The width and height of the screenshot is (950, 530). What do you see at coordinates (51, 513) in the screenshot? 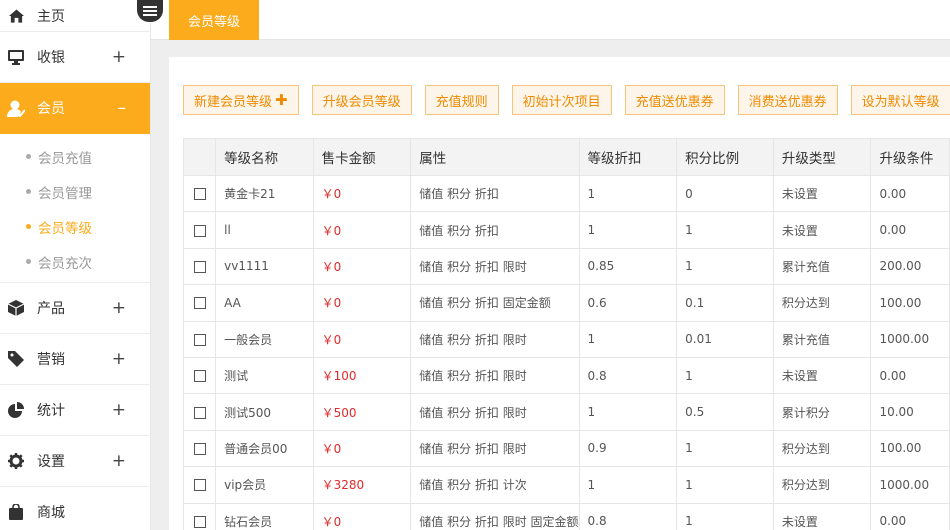
I see `sidebar-item-label: 商城` at bounding box center [51, 513].